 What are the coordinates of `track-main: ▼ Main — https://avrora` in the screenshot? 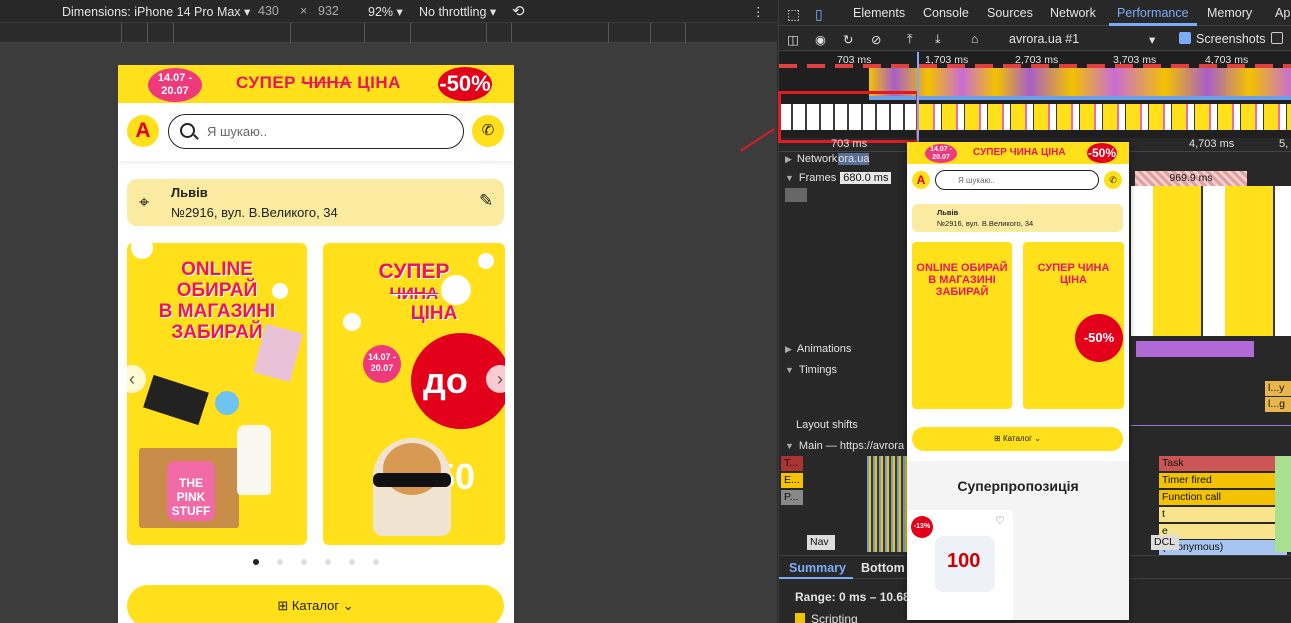 It's located at (844, 446).